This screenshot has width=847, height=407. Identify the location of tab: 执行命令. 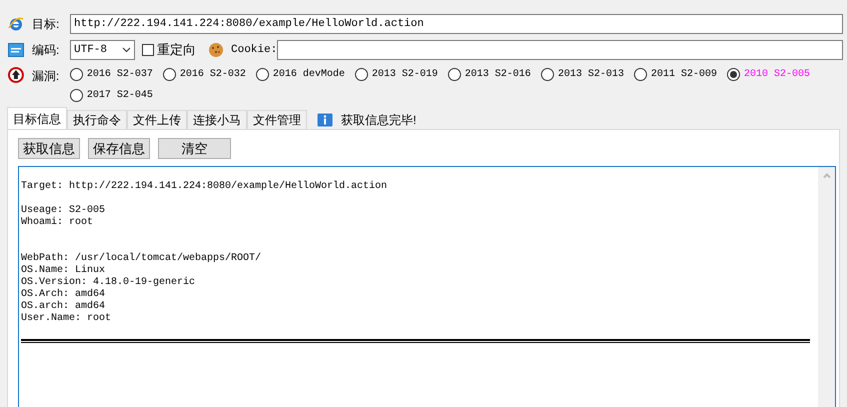
(97, 119).